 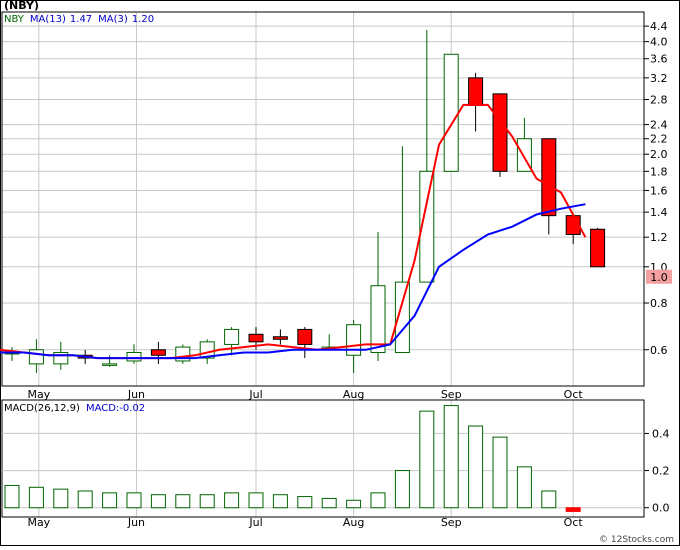 What do you see at coordinates (659, 42) in the screenshot?
I see `price-tick-label: 4.0` at bounding box center [659, 42].